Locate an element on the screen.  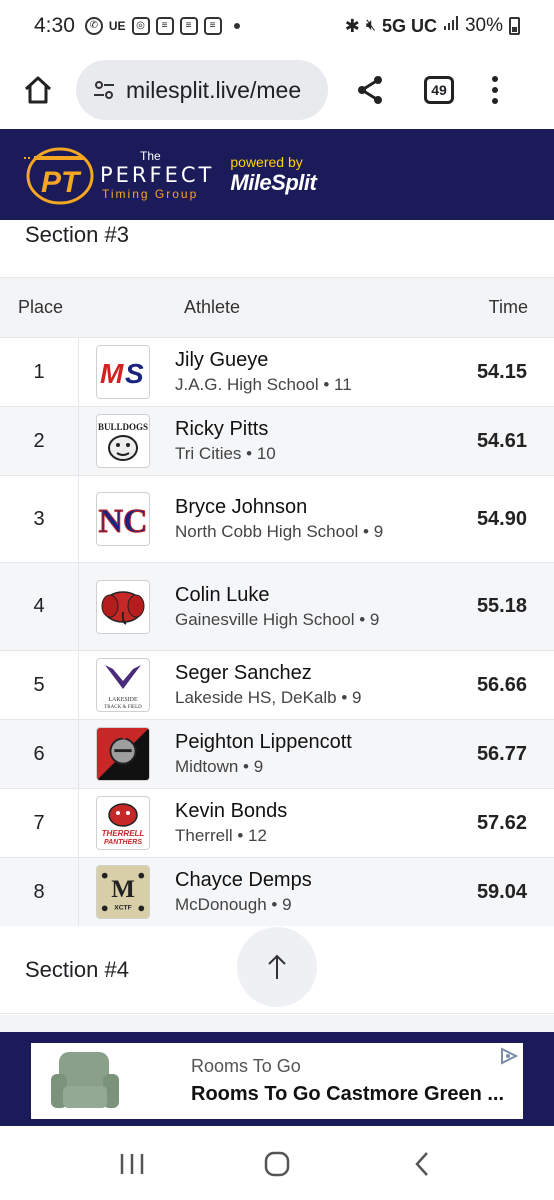
place-cell: 3 is located at coordinates (39, 519).